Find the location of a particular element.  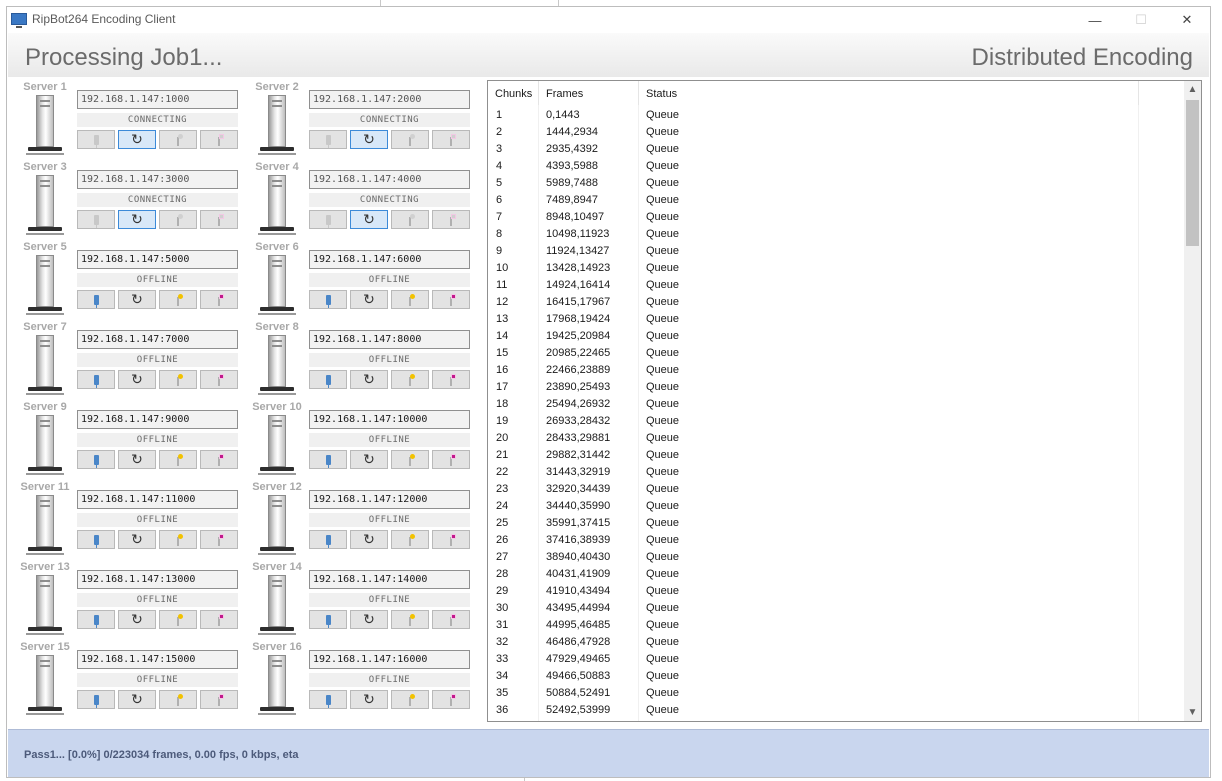

table-row: 3 2935,4392 Queue is located at coordinates (835, 149).